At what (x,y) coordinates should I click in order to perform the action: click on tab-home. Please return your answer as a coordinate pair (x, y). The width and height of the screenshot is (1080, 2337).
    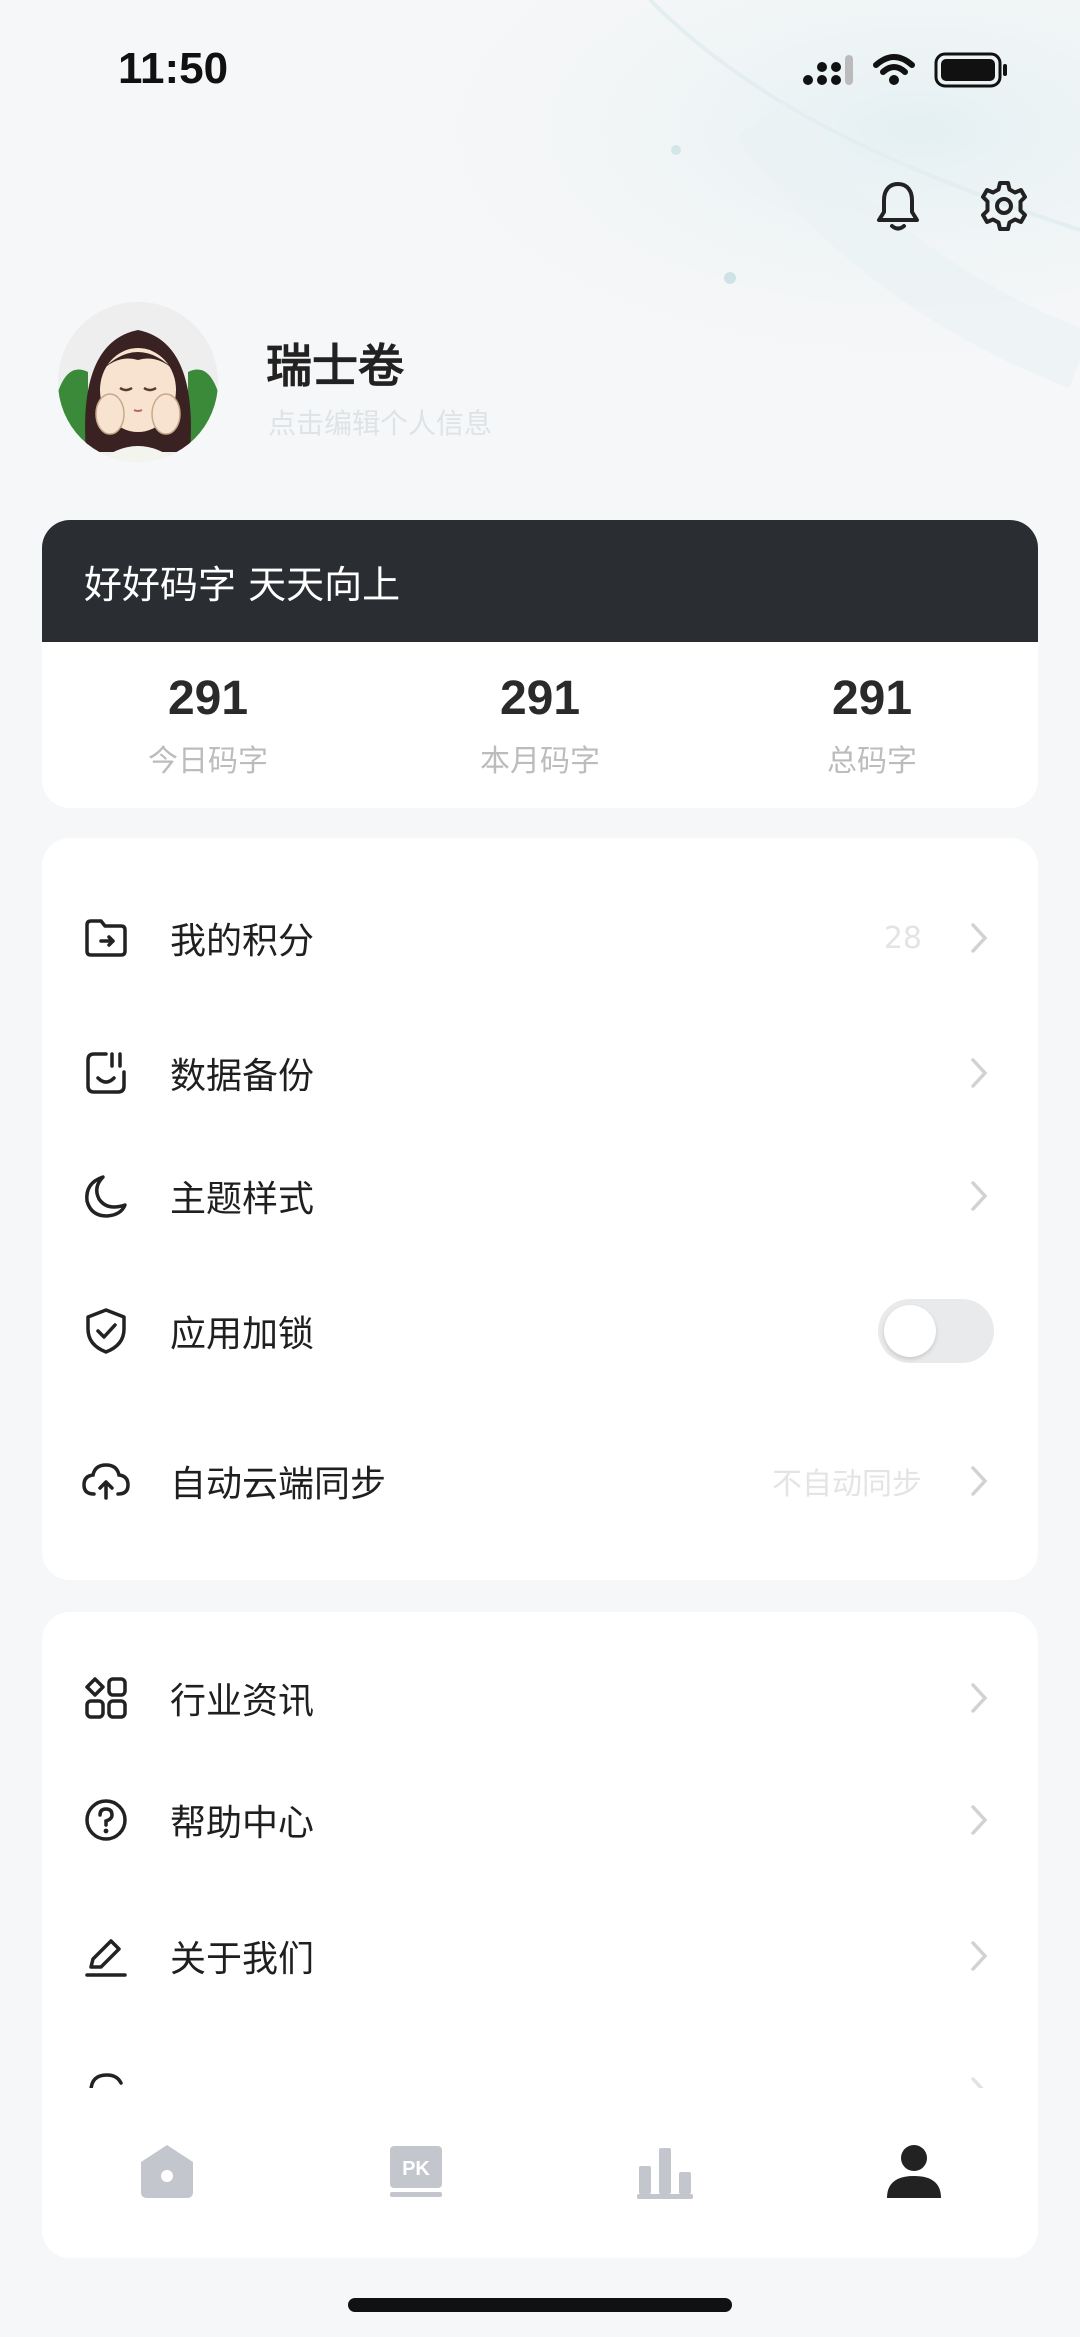
    Looking at the image, I should click on (166, 2173).